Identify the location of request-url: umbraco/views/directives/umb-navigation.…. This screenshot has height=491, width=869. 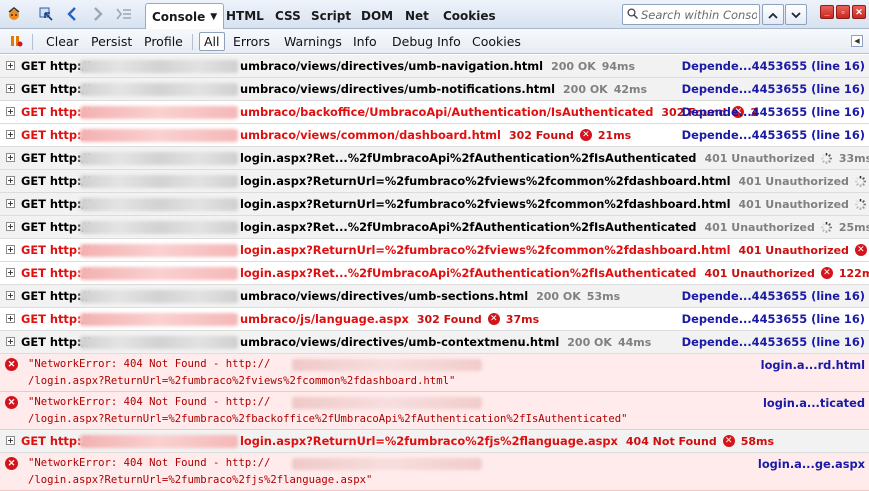
(437, 66).